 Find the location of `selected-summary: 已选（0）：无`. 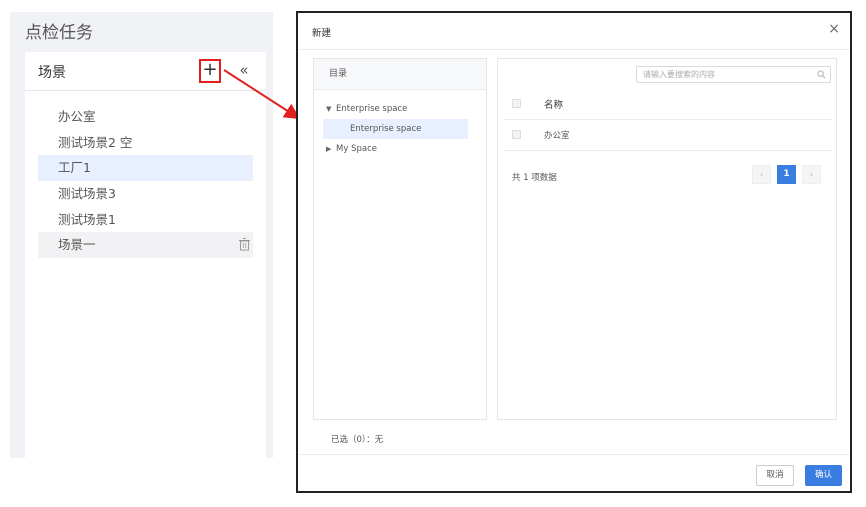

selected-summary: 已选（0）：无 is located at coordinates (357, 440).